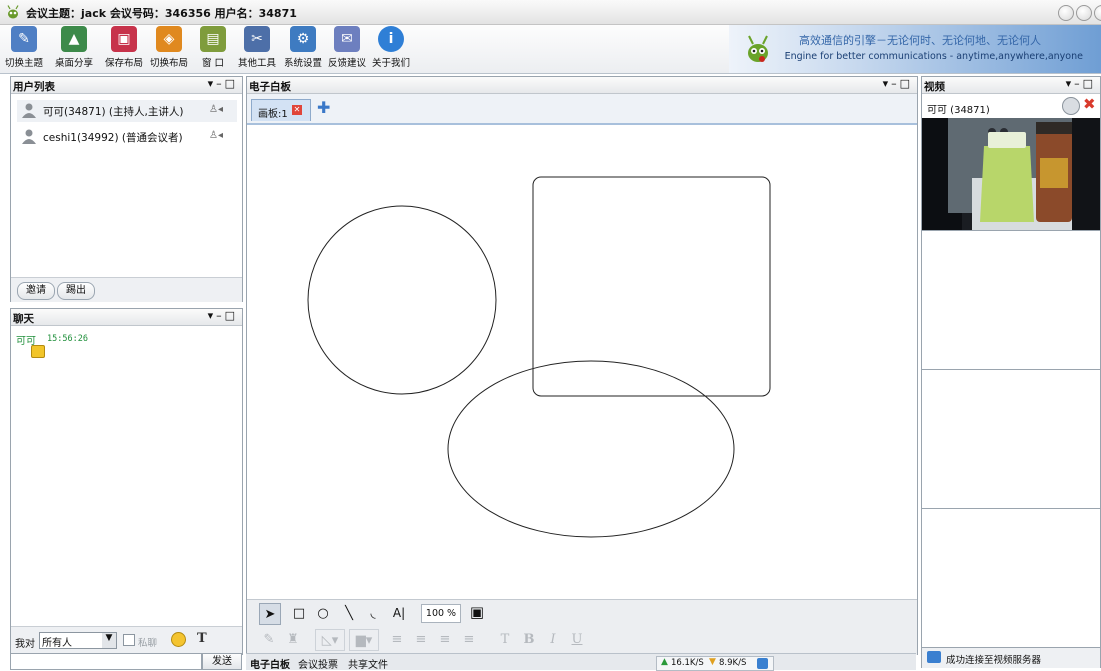 This screenshot has width=1101, height=671. I want to click on video-panel: 视频 ▾–□ 可可 (34871) ✖ 成功连接至视频服务器, so click(1011, 372).